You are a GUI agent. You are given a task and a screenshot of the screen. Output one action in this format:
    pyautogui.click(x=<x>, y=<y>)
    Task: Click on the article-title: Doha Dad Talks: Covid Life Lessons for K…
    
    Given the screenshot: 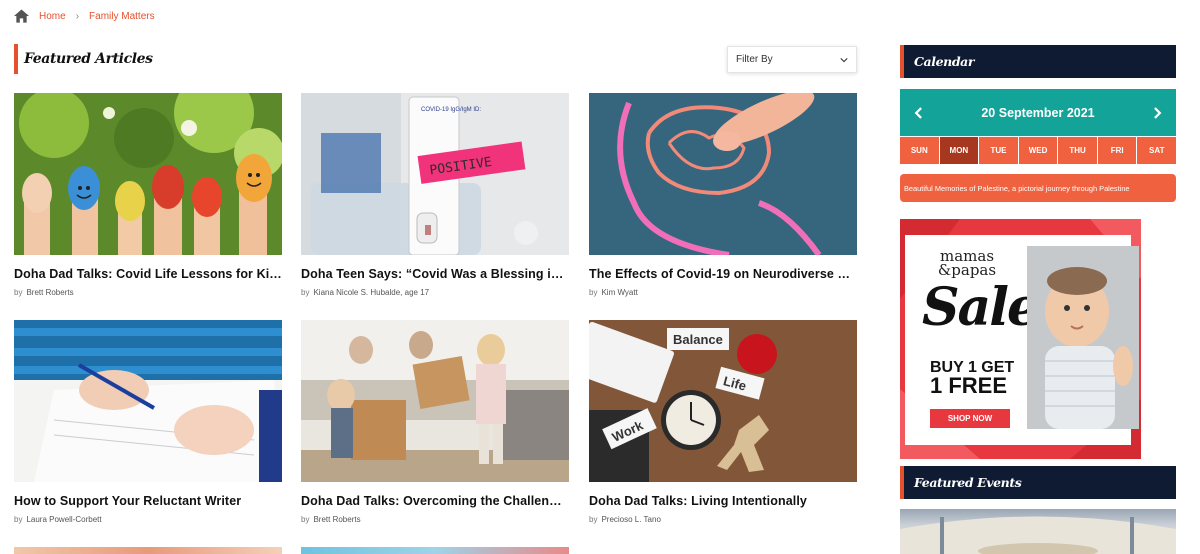 What is the action you would take?
    pyautogui.click(x=148, y=274)
    